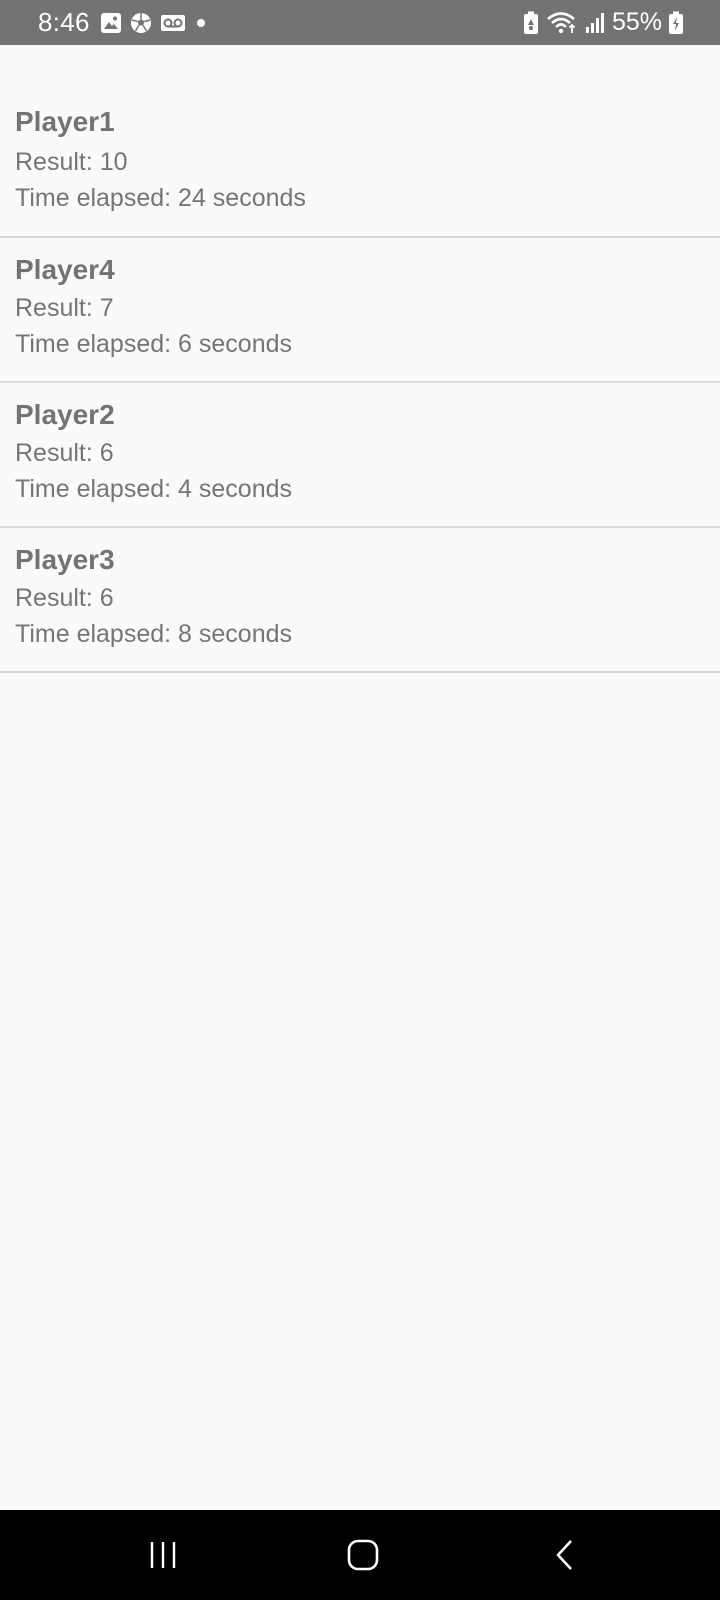 This screenshot has height=1600, width=720. What do you see at coordinates (64, 308) in the screenshot?
I see `player-result: Result: 7` at bounding box center [64, 308].